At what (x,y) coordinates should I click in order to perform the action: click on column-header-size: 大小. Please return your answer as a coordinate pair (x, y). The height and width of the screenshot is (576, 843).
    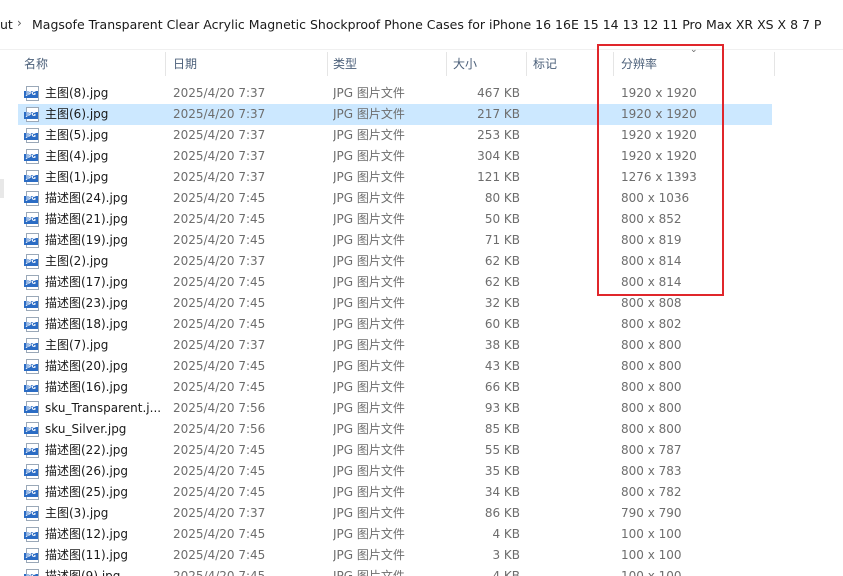
    Looking at the image, I should click on (487, 64).